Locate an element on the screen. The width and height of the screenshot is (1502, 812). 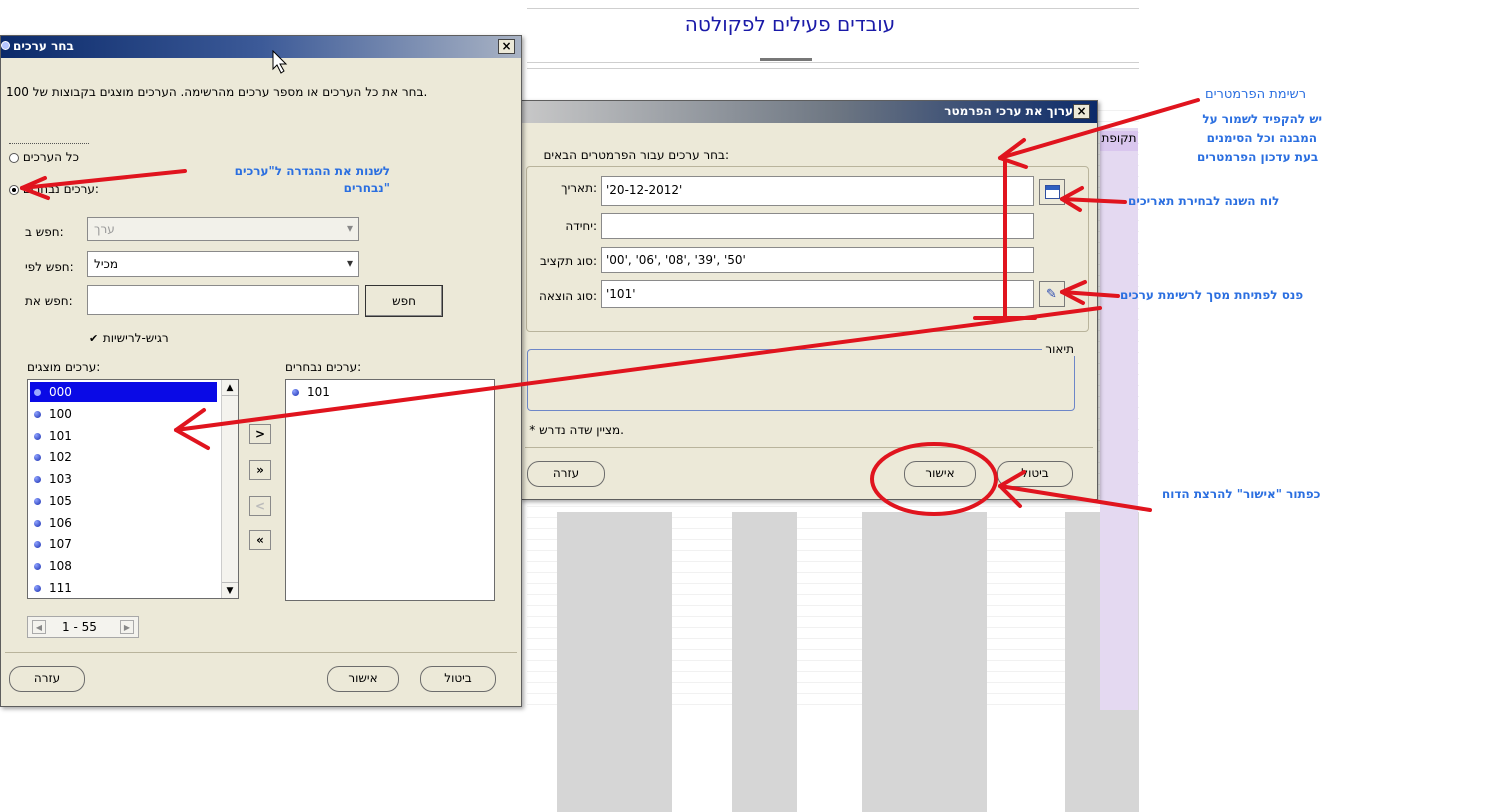
arrow-selected-values is located at coordinates (103, 179).